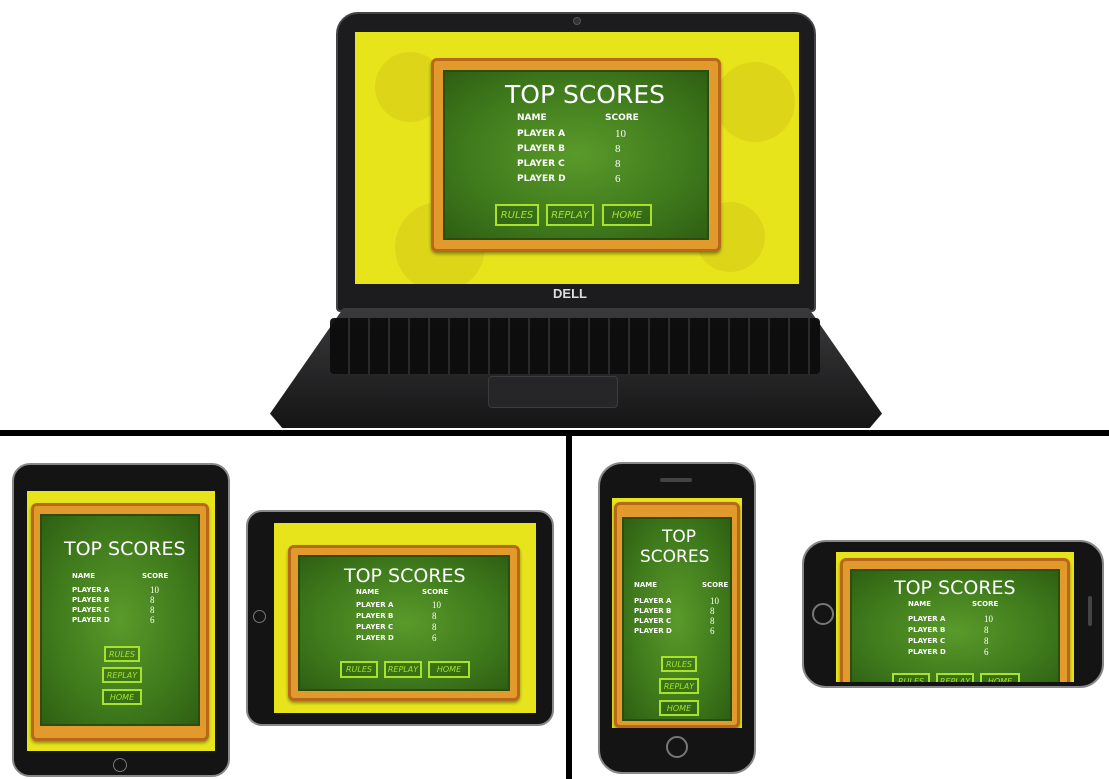 The width and height of the screenshot is (1109, 779). I want to click on laptop-trackpad, so click(553, 392).